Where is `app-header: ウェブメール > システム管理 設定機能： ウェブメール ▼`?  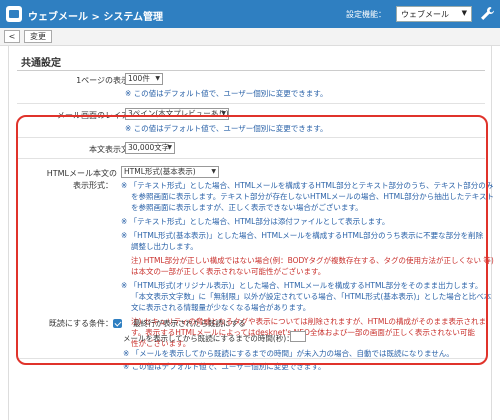
app-header: ウェブメール > システム管理 設定機能： ウェブメール ▼ is located at coordinates (250, 14).